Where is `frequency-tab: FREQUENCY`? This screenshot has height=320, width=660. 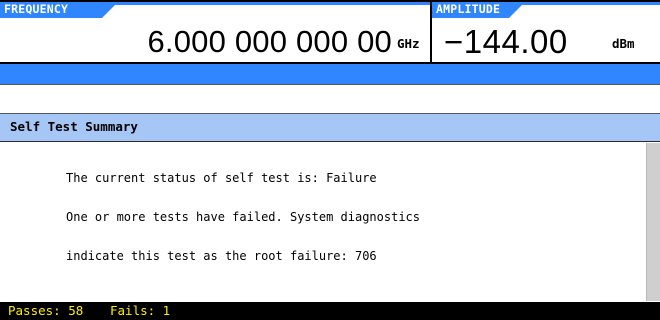
frequency-tab: FREQUENCY is located at coordinates (51, 9).